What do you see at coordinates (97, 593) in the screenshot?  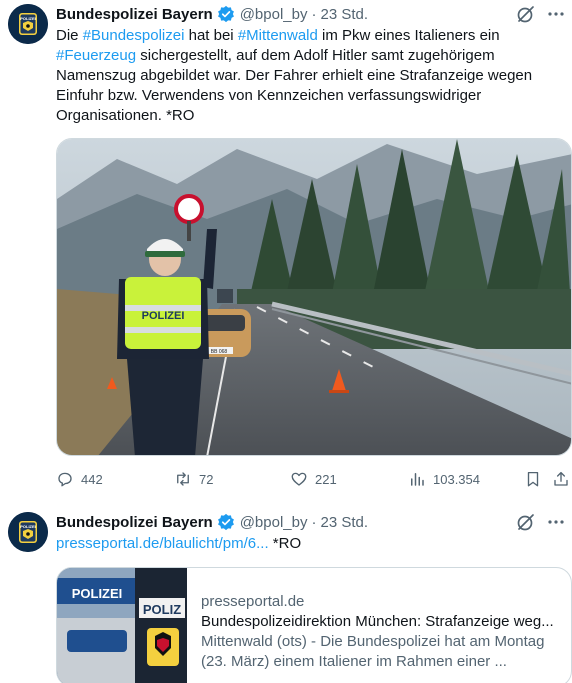 I see `card-image-text-top: POLIZEI` at bounding box center [97, 593].